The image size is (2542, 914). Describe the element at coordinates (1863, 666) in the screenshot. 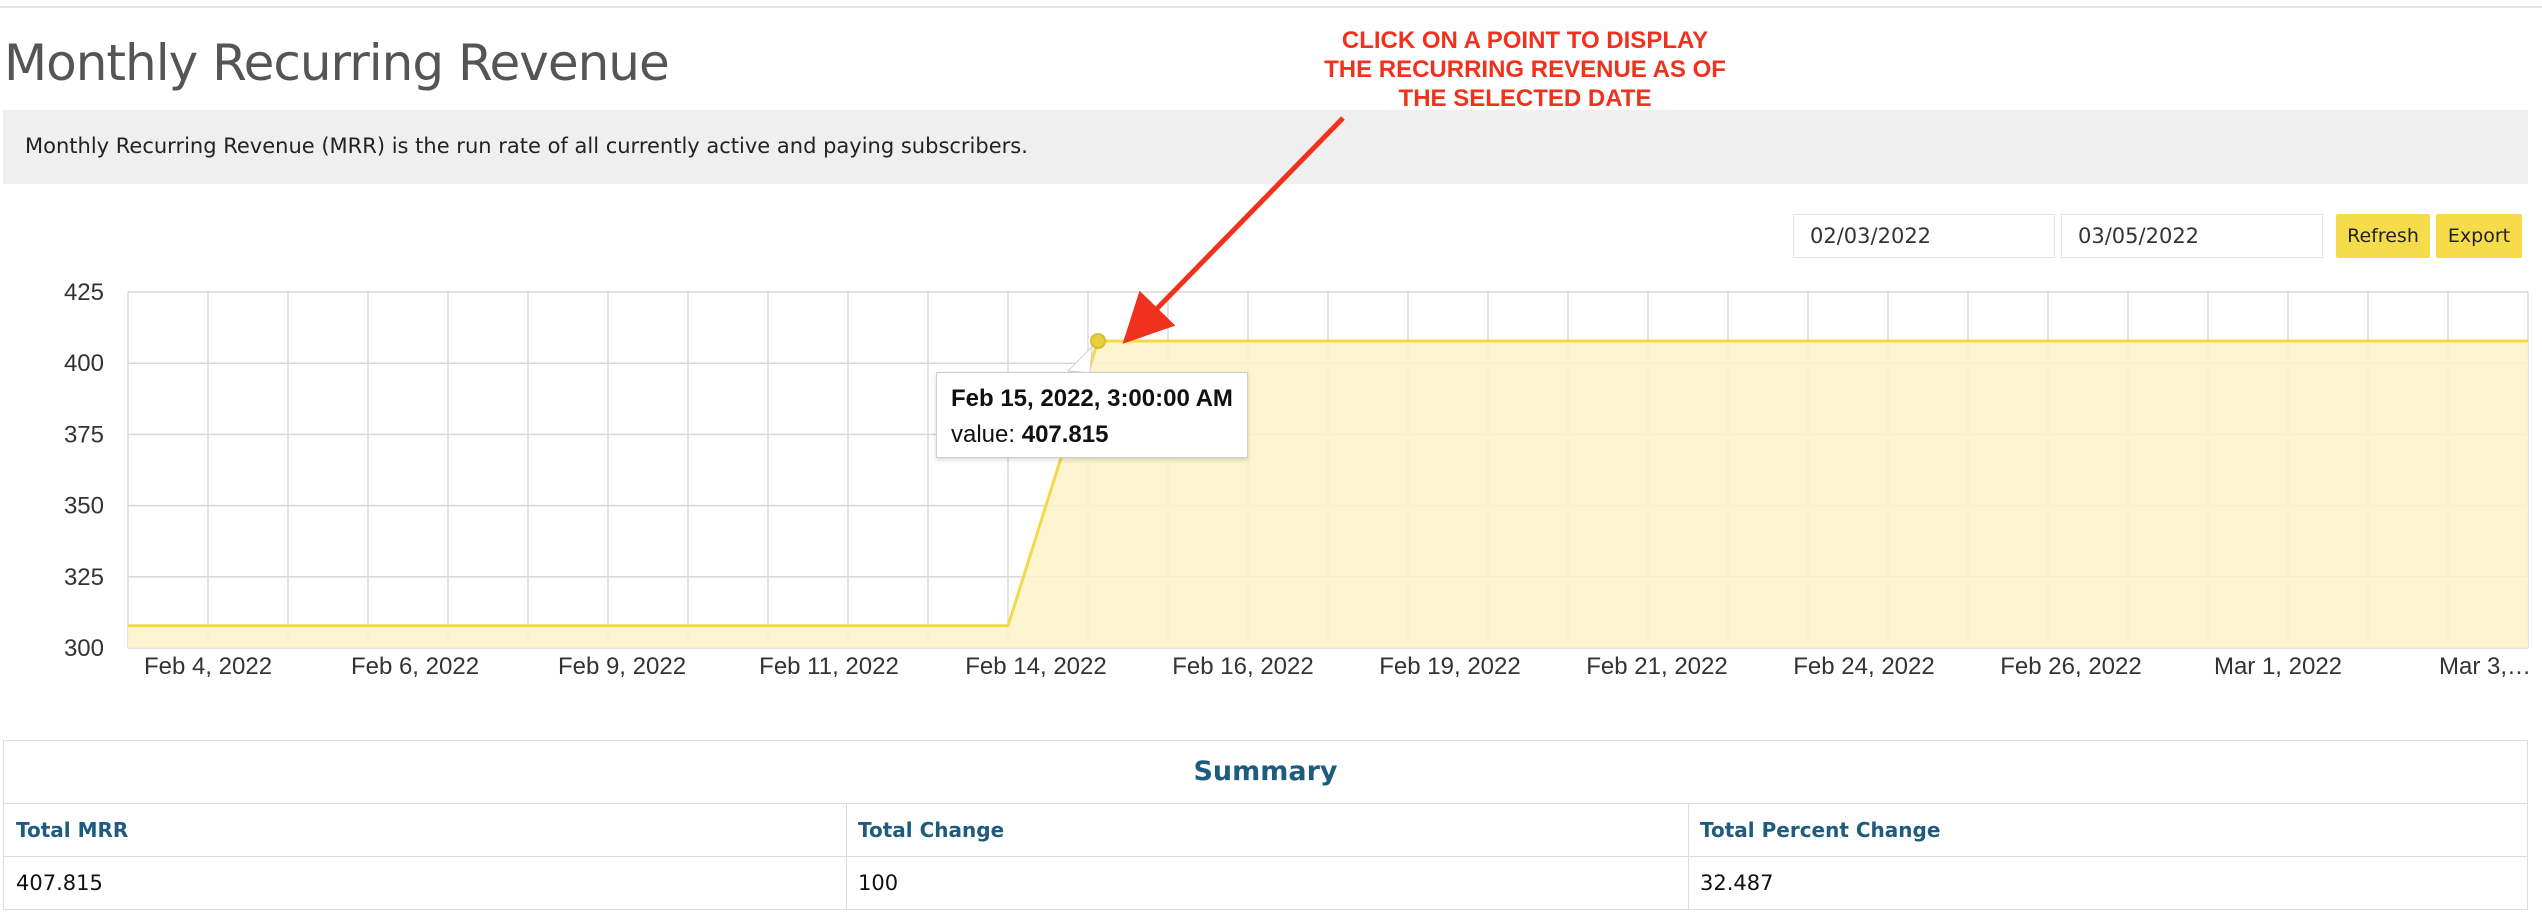

I see `x-tick-label: Feb 24, 2022` at that location.